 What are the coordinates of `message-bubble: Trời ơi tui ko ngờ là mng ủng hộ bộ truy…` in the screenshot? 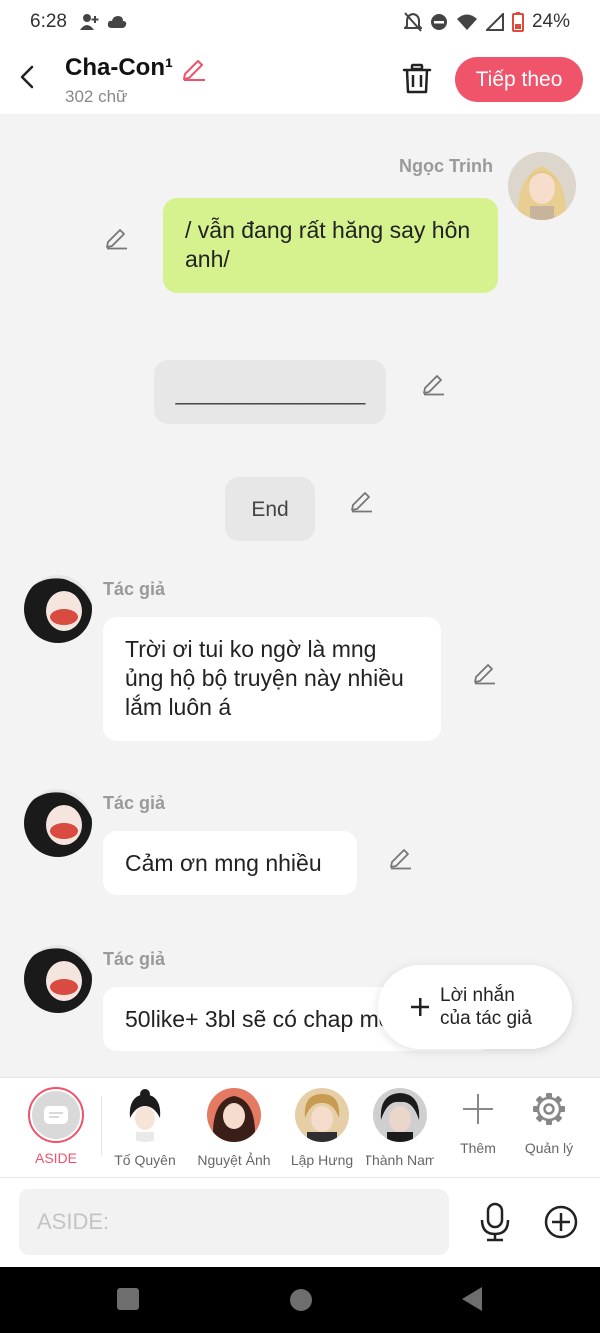 It's located at (272, 679).